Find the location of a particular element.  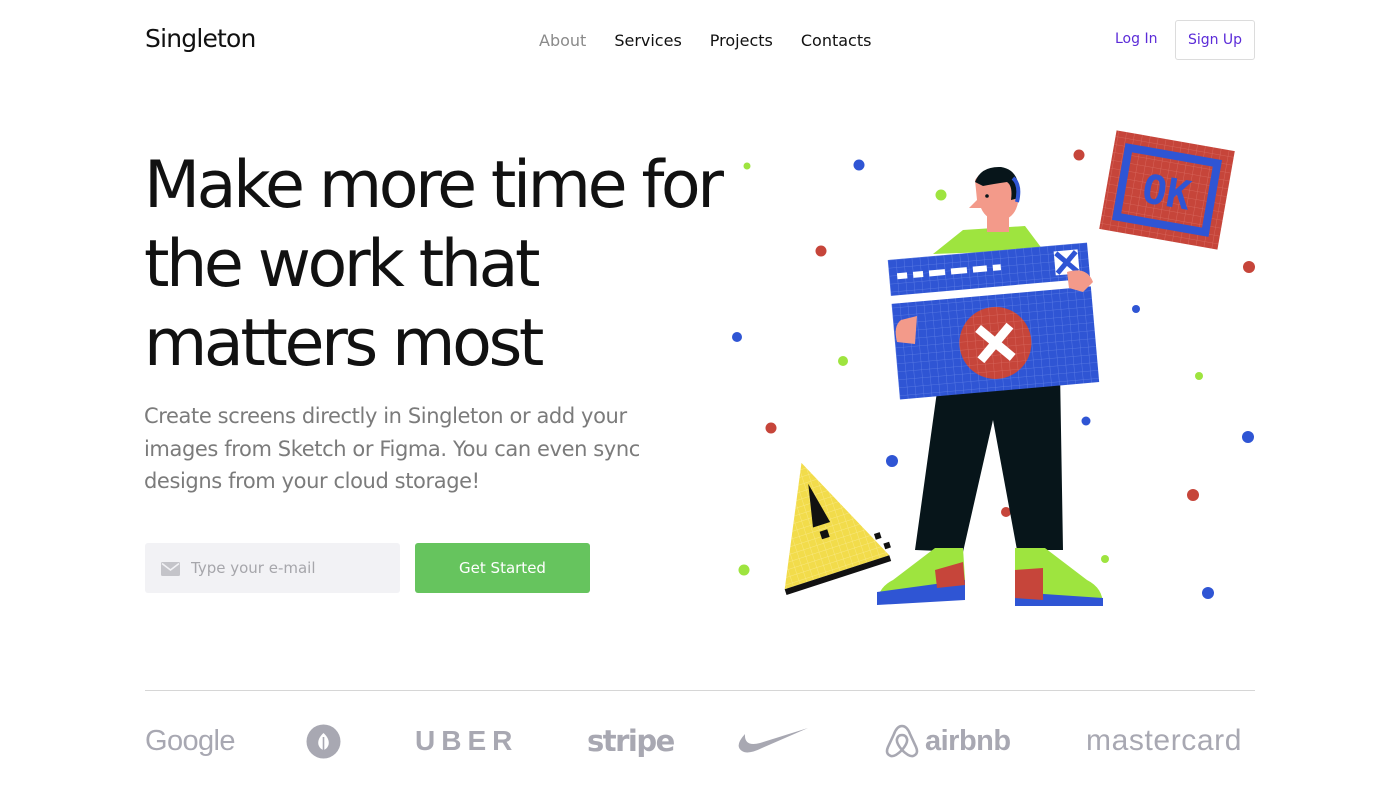

ok-sign: OK is located at coordinates (1167, 190).